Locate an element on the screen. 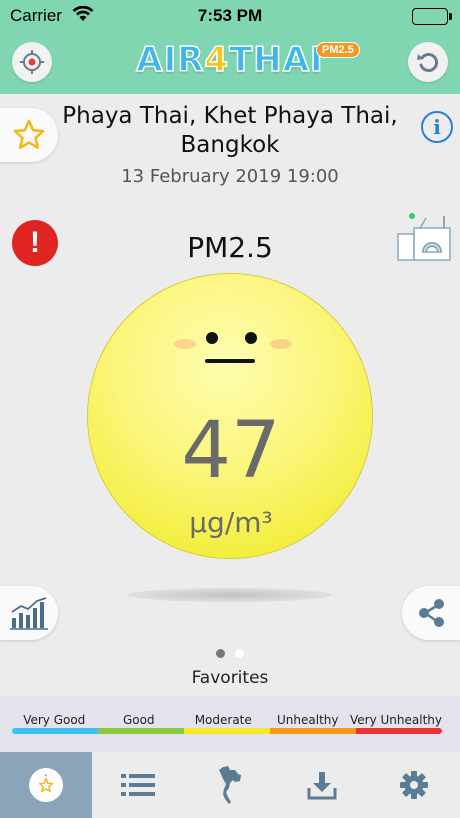 This screenshot has width=460, height=818. scale-bar is located at coordinates (227, 731).